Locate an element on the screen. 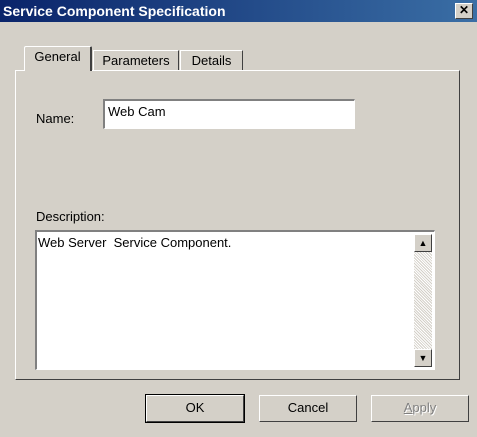 Image resolution: width=477 pixels, height=437 pixels. close-icon: ✕ is located at coordinates (464, 11).